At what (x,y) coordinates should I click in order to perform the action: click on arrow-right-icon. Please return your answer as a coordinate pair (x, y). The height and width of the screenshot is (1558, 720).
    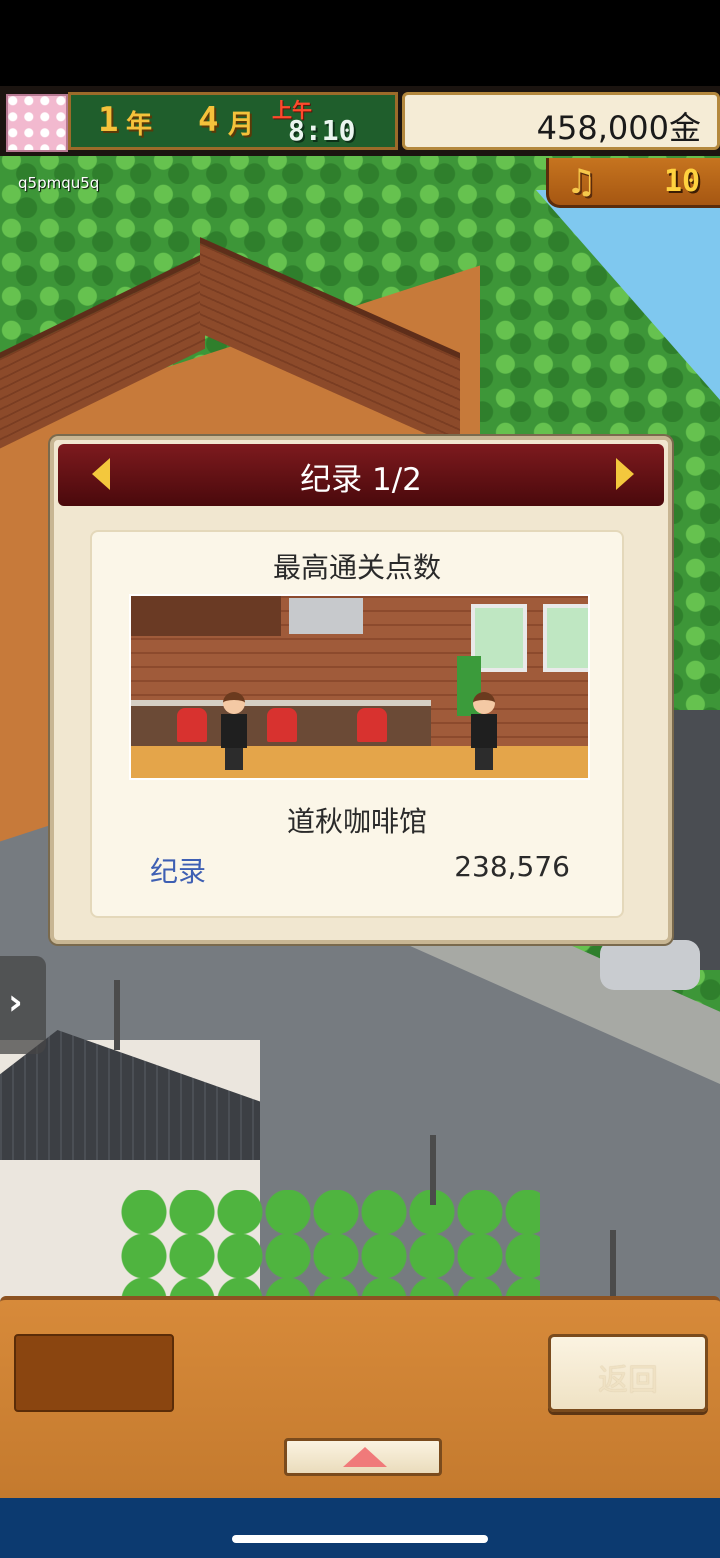
    Looking at the image, I should click on (625, 474).